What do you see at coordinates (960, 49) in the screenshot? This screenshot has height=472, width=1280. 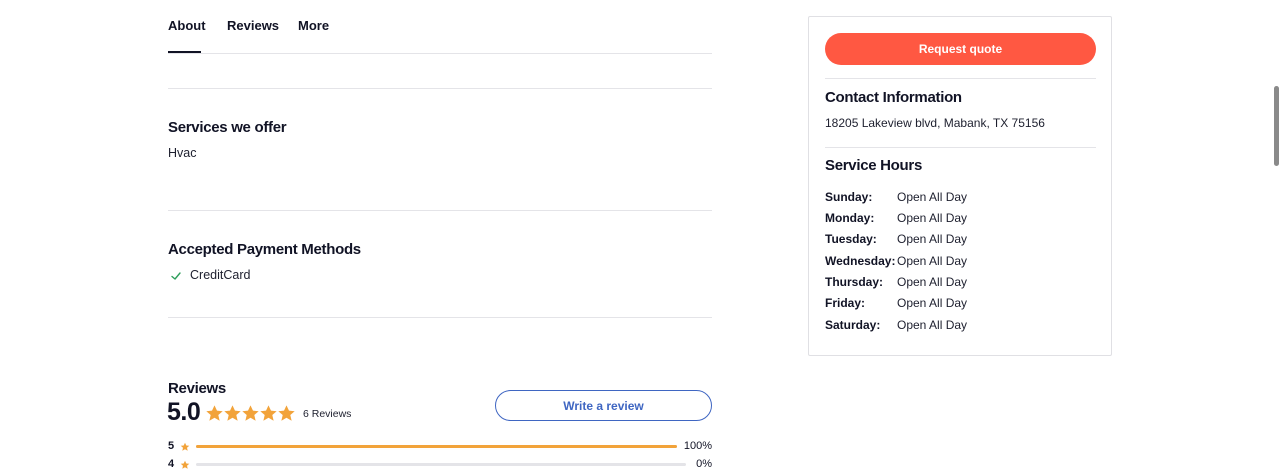 I see `request-quote-button: Request quote` at bounding box center [960, 49].